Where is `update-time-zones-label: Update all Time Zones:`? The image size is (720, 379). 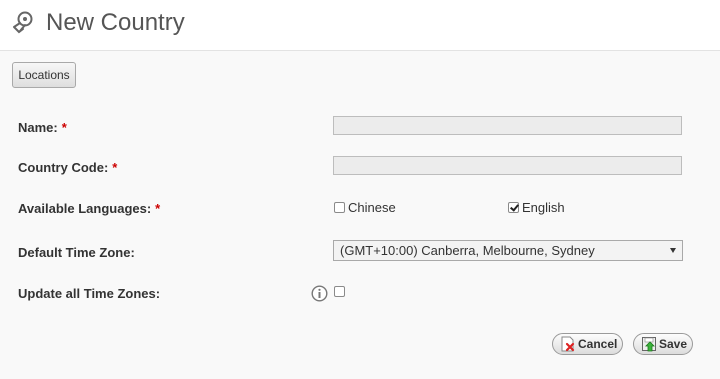
update-time-zones-label: Update all Time Zones: is located at coordinates (89, 293).